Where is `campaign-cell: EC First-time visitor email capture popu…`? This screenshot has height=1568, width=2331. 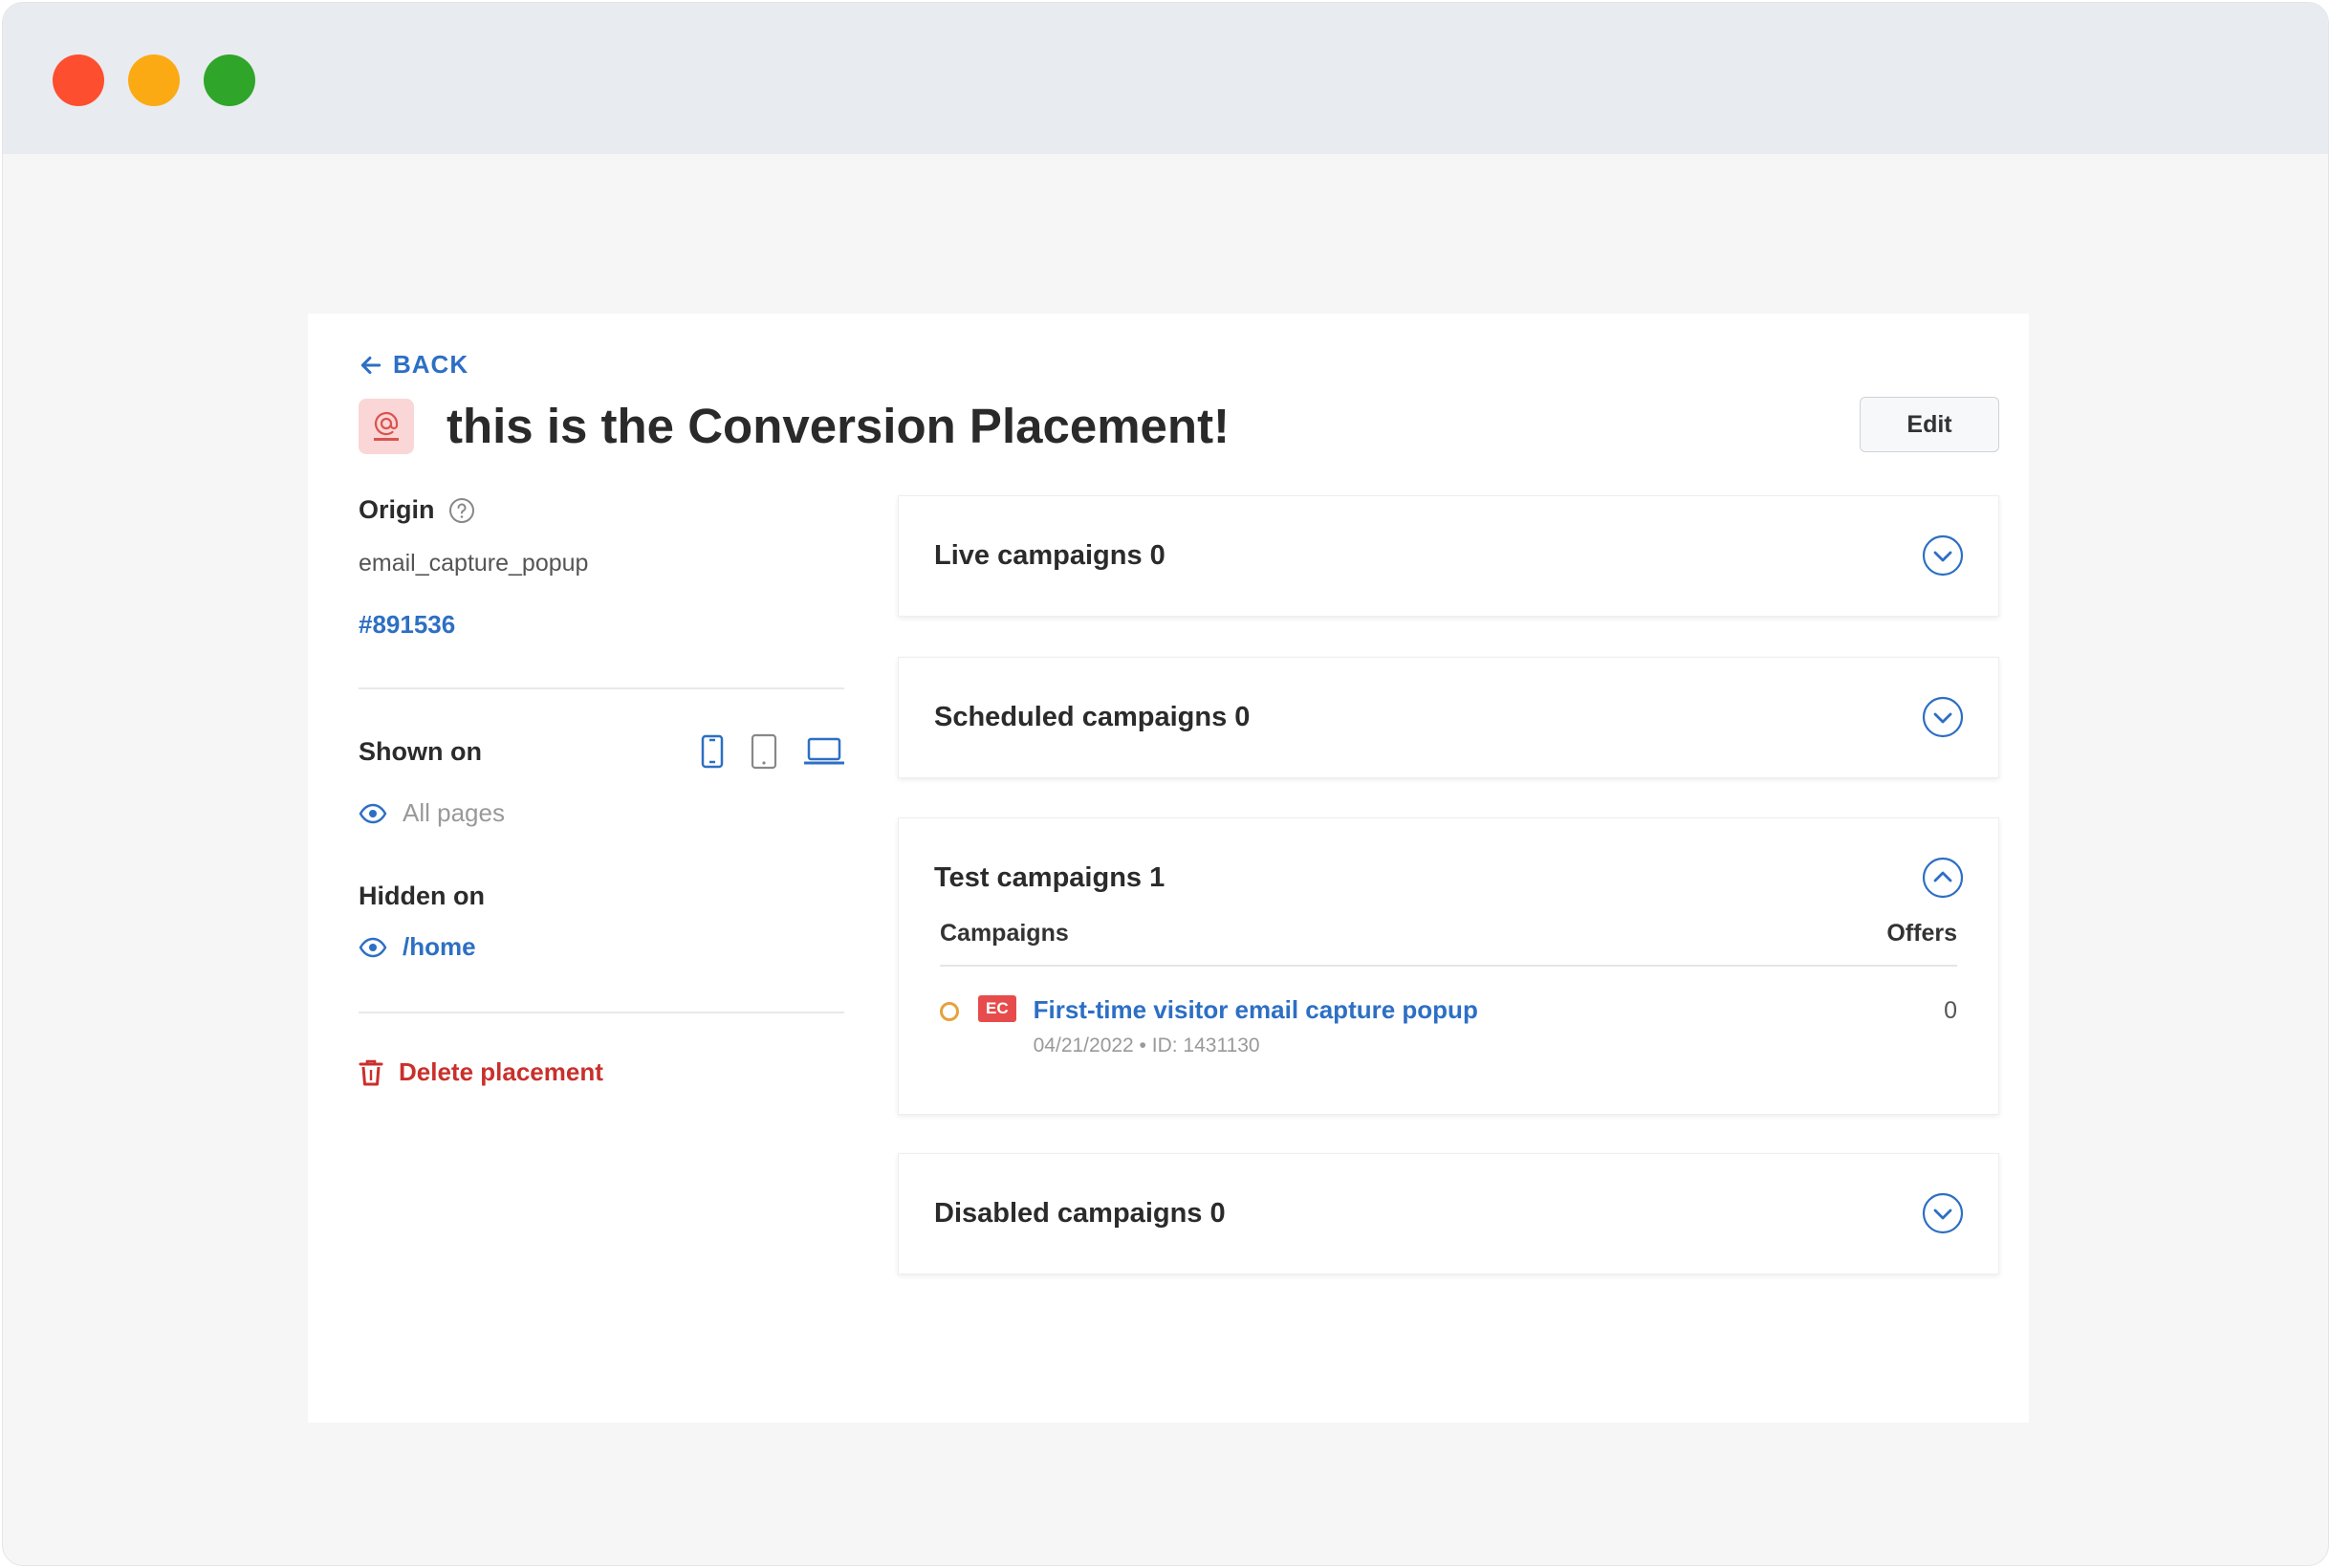 campaign-cell: EC First-time visitor email capture popu… is located at coordinates (1209, 1026).